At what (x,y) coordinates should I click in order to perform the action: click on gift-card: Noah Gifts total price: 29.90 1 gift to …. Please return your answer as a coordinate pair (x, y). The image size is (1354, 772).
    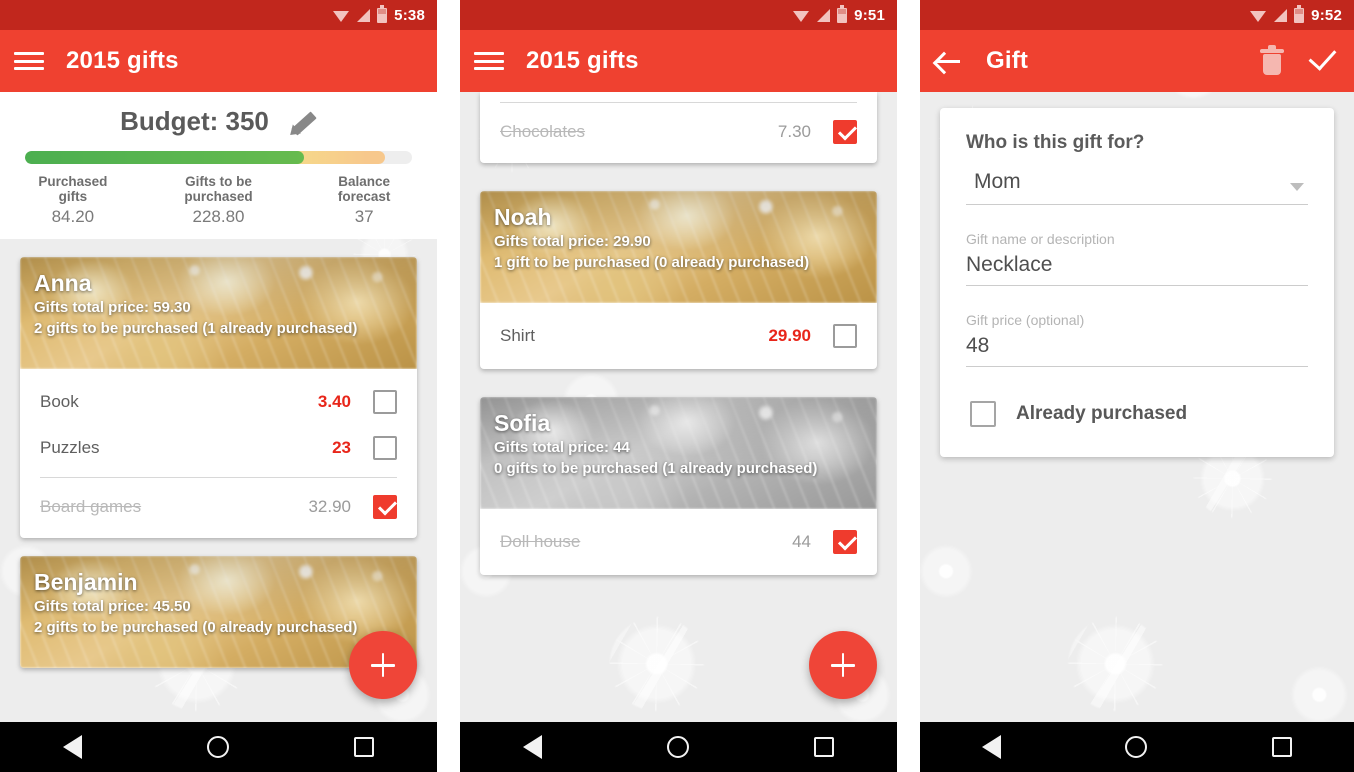
    Looking at the image, I should click on (678, 280).